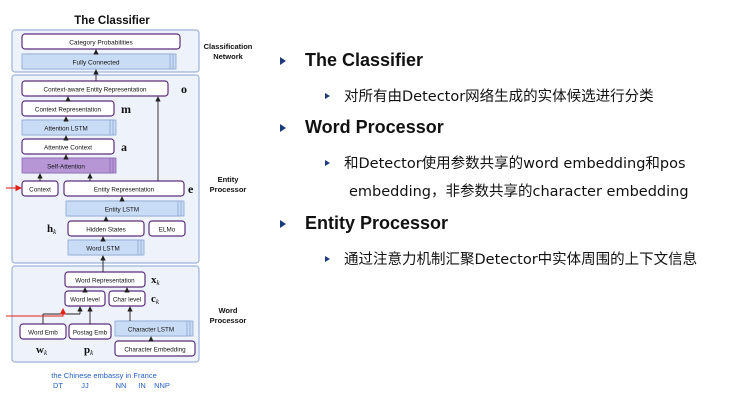  Describe the element at coordinates (126, 109) in the screenshot. I see `symbol-m: m` at that location.